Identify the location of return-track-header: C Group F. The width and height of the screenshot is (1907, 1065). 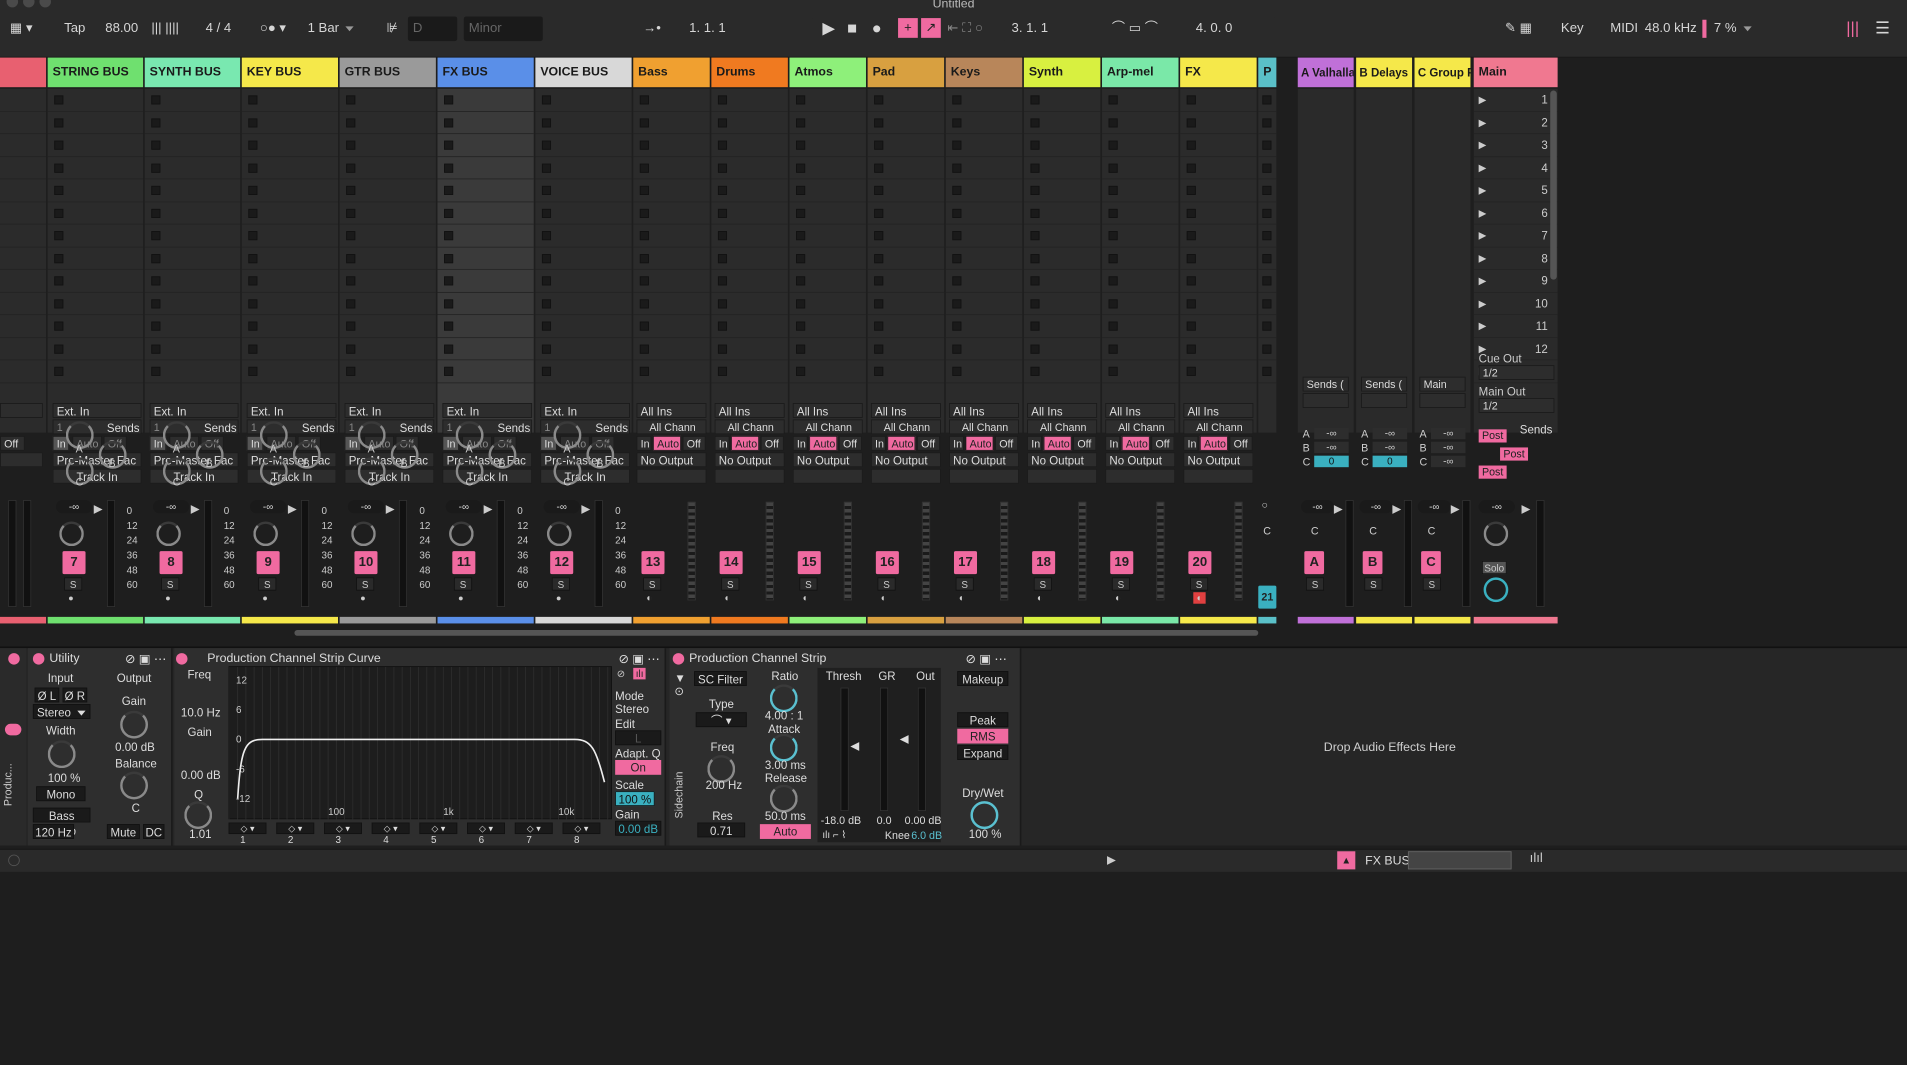
(1442, 72).